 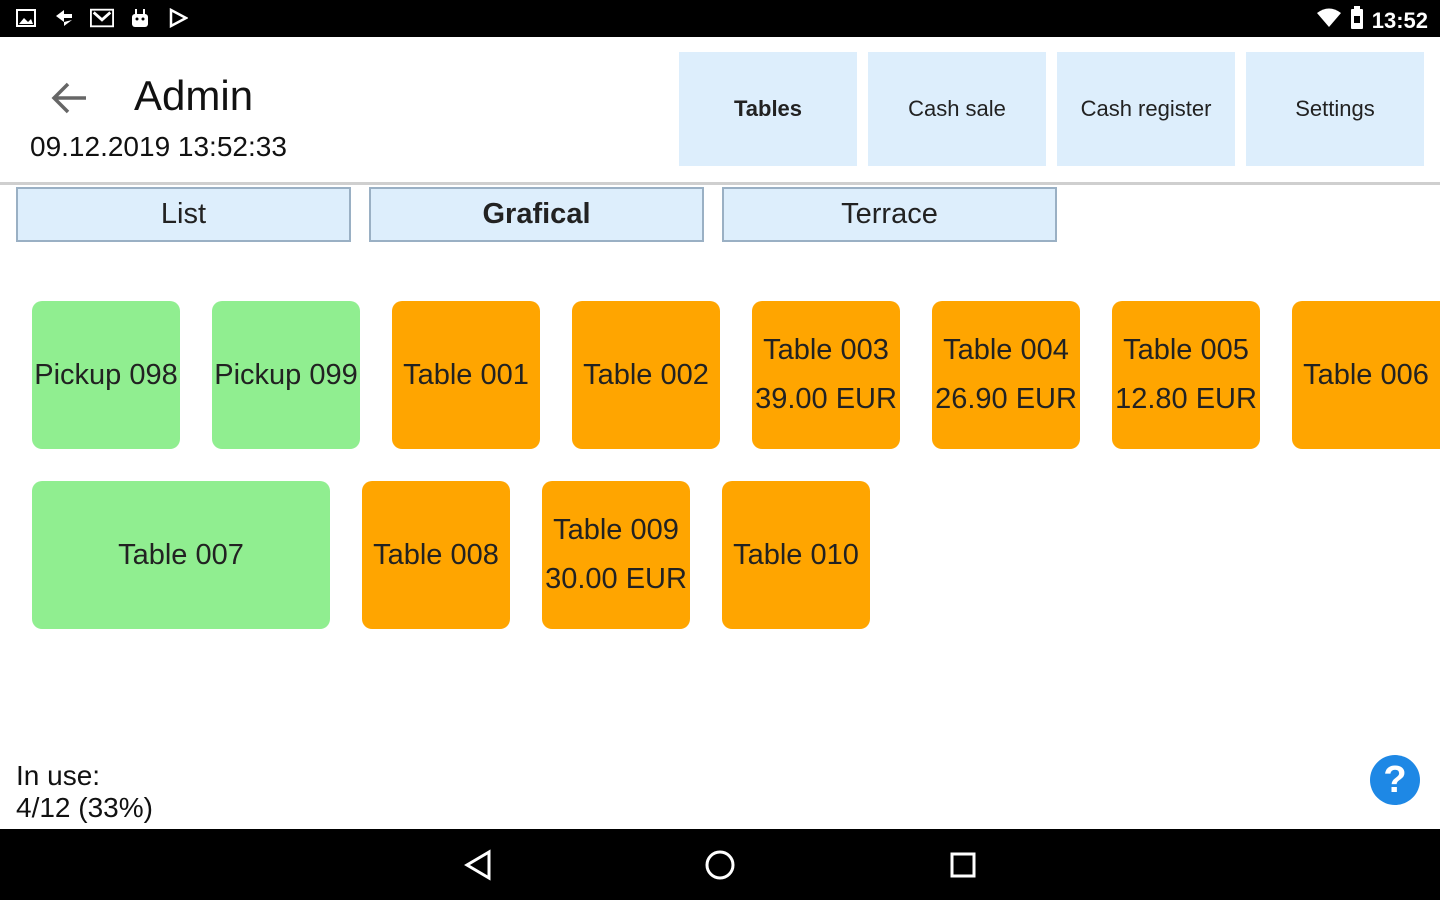 I want to click on table-amount: 26.90 EUR, so click(x=1006, y=399).